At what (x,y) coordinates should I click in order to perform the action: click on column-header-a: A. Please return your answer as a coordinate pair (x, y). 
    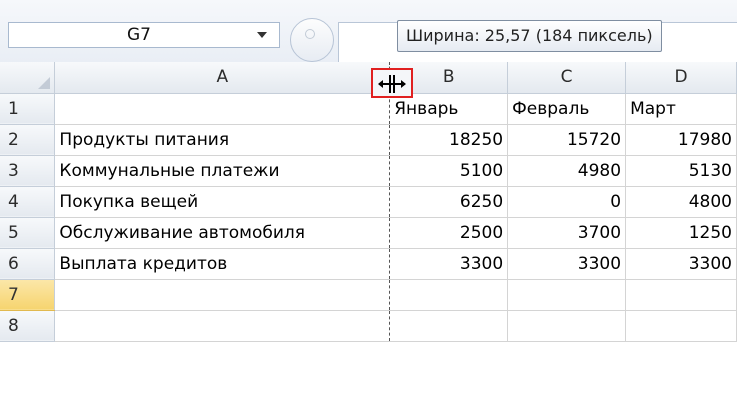
    Looking at the image, I should click on (222, 78).